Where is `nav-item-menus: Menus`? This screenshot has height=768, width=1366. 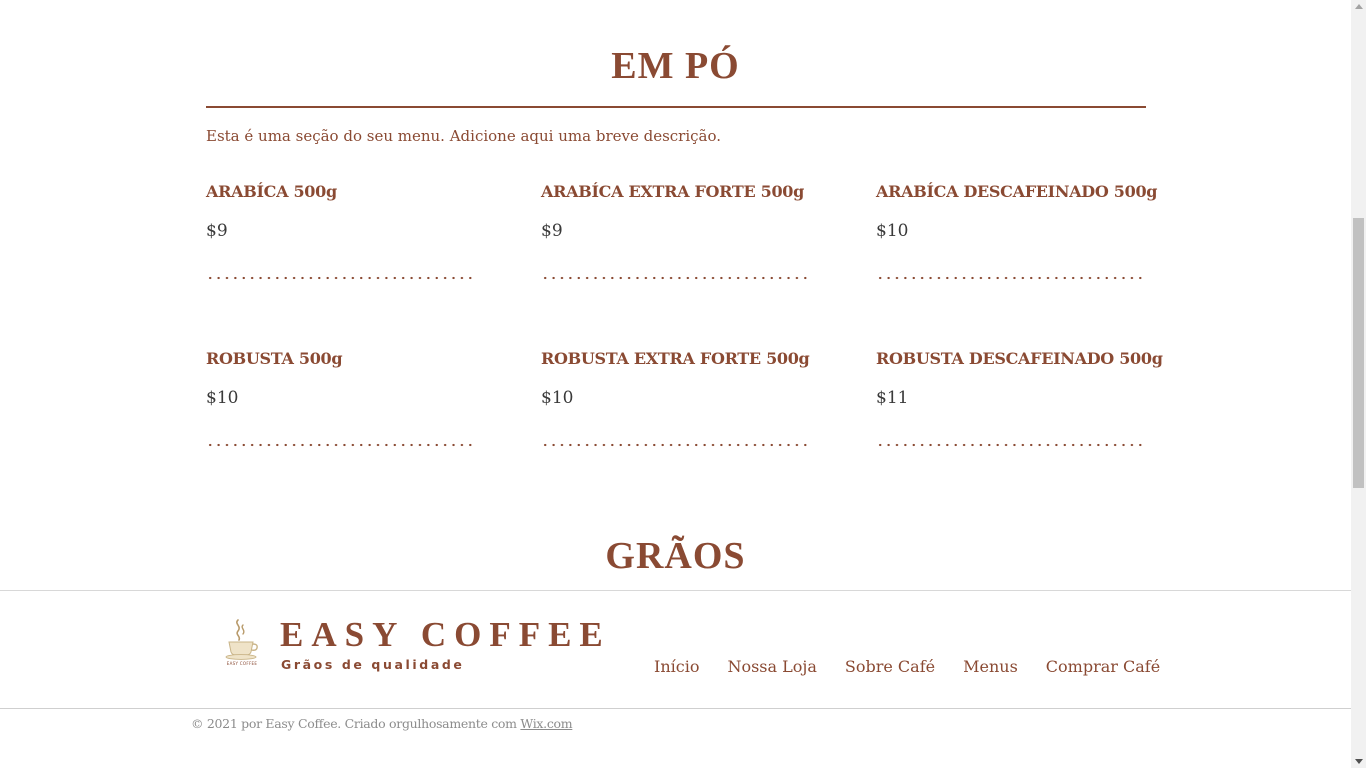
nav-item-menus: Menus is located at coordinates (990, 666).